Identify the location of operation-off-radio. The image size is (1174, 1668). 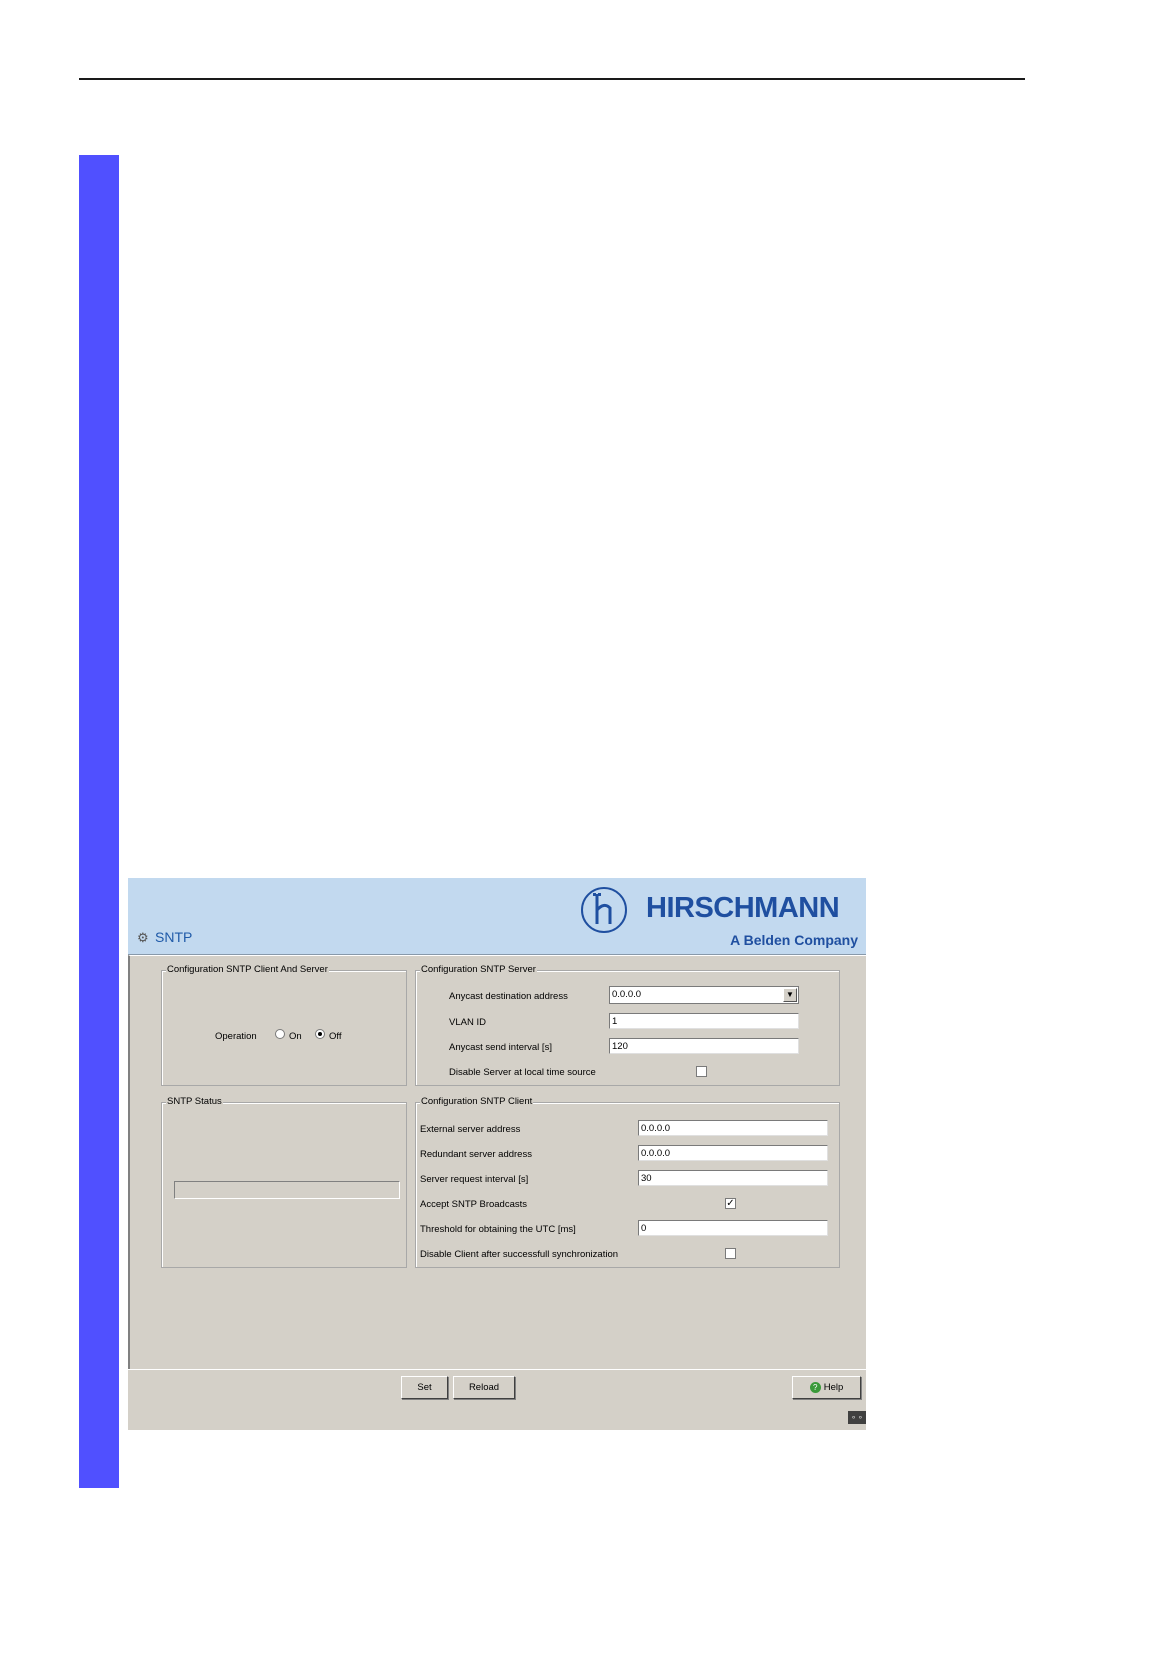
(320, 1034).